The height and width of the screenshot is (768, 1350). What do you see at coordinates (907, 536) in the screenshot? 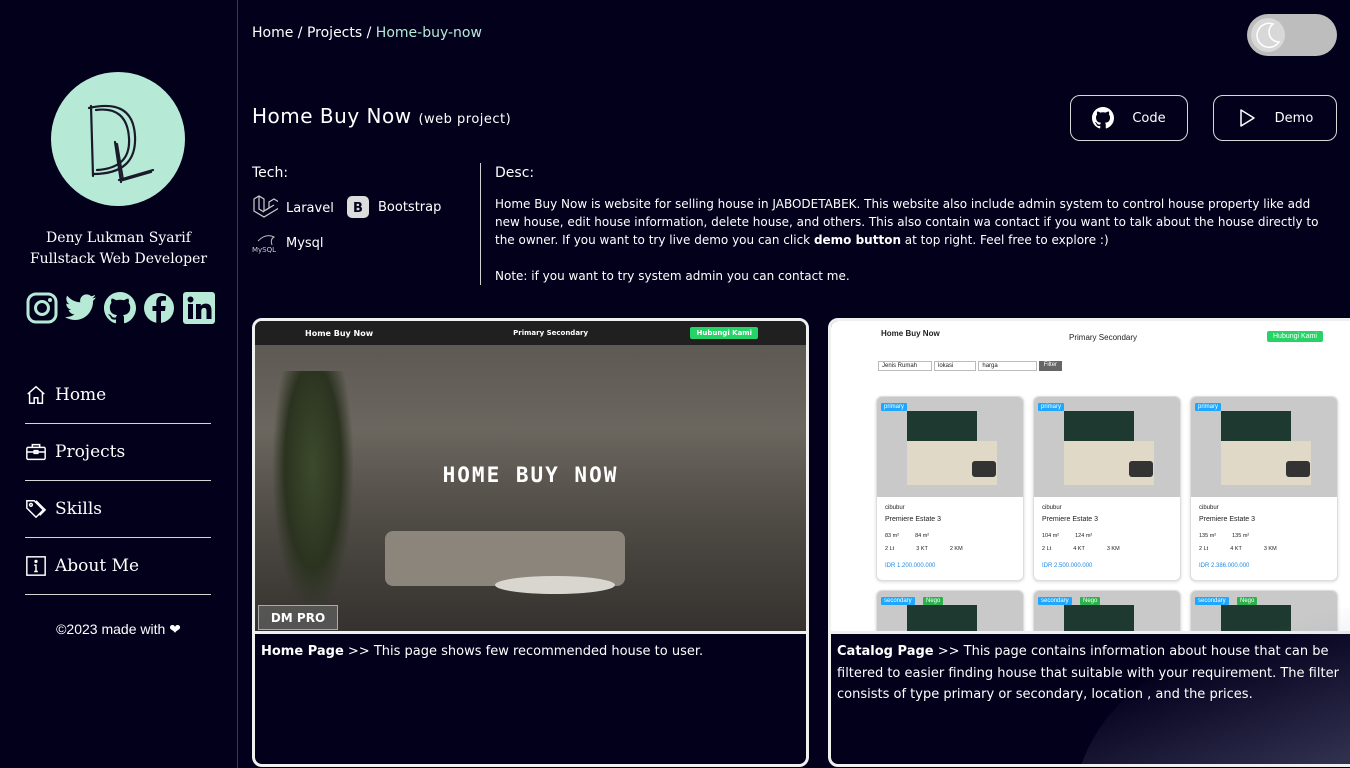
I see `listing-size: 83 m² 84 m²` at bounding box center [907, 536].